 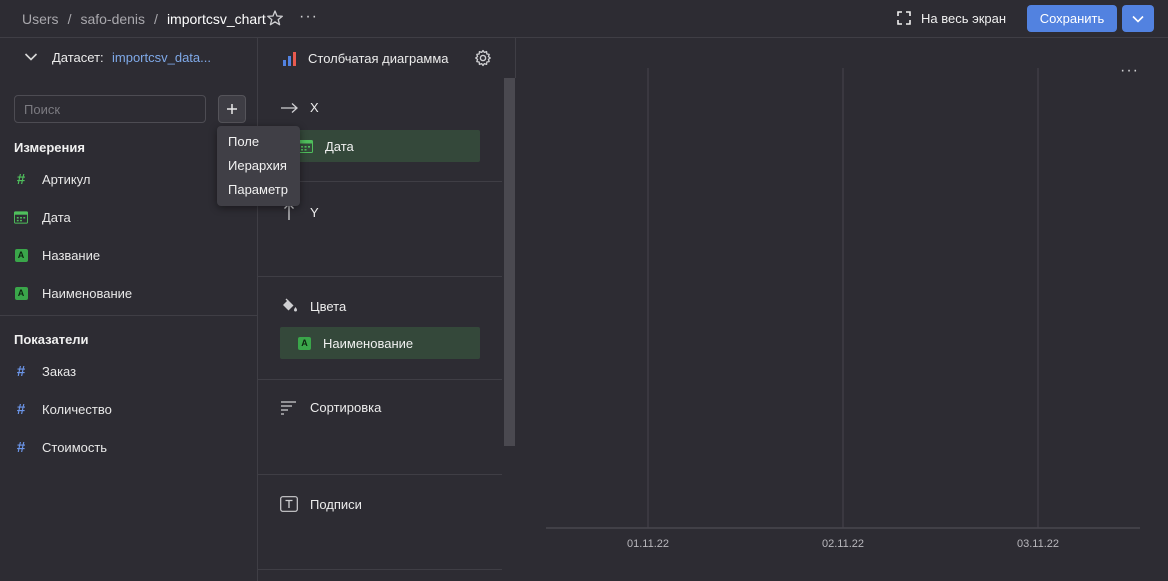 What do you see at coordinates (380, 522) in the screenshot?
I see `section-labels: Подписи` at bounding box center [380, 522].